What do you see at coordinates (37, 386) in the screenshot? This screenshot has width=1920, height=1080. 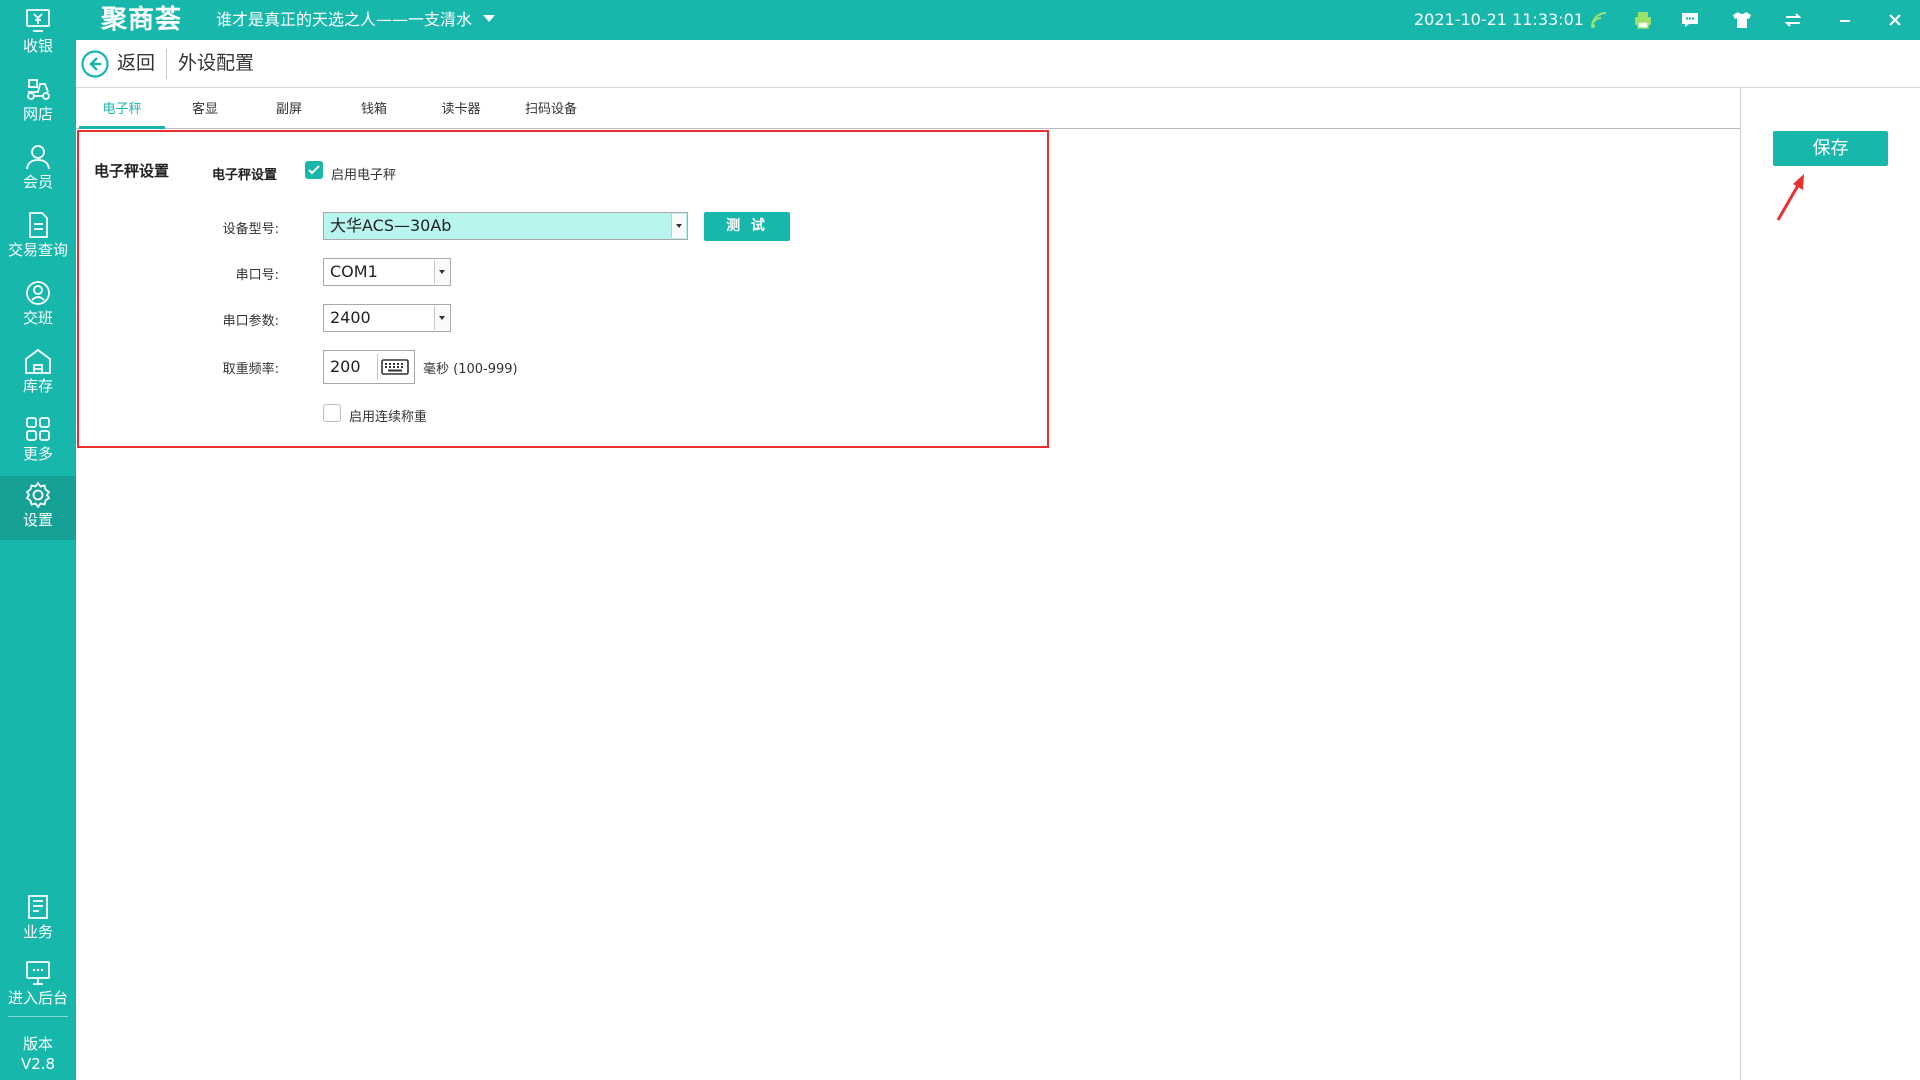 I see `sidebar-item-label: 库存` at bounding box center [37, 386].